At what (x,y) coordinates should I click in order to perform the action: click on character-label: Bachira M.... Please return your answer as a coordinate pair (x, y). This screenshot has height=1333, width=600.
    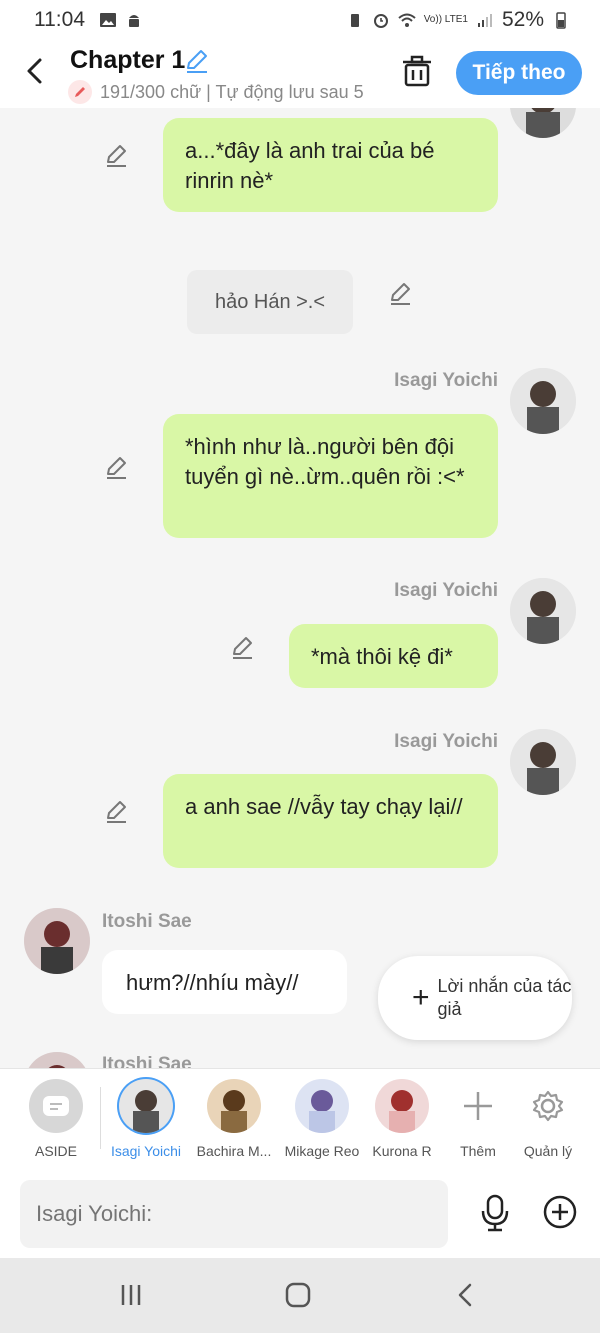
    Looking at the image, I should click on (234, 1151).